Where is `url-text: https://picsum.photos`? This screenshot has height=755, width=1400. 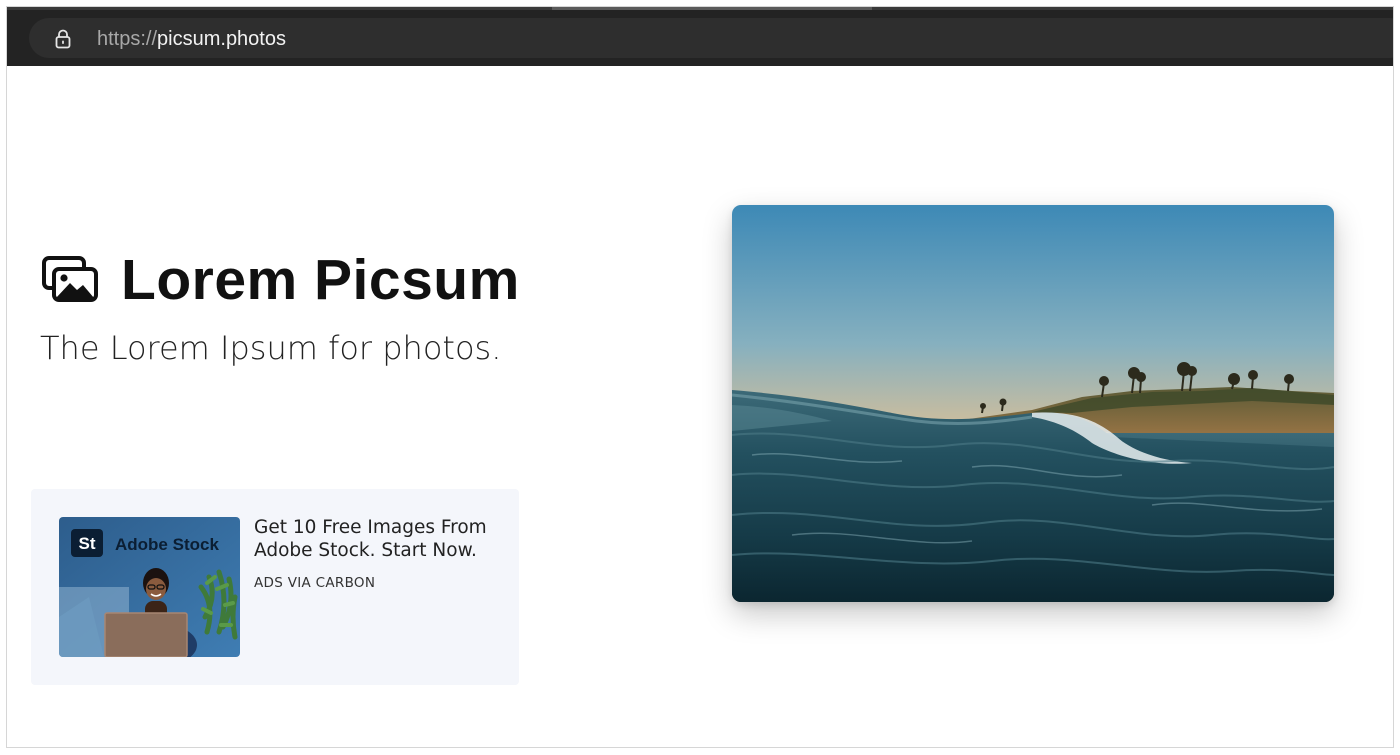 url-text: https://picsum.photos is located at coordinates (191, 39).